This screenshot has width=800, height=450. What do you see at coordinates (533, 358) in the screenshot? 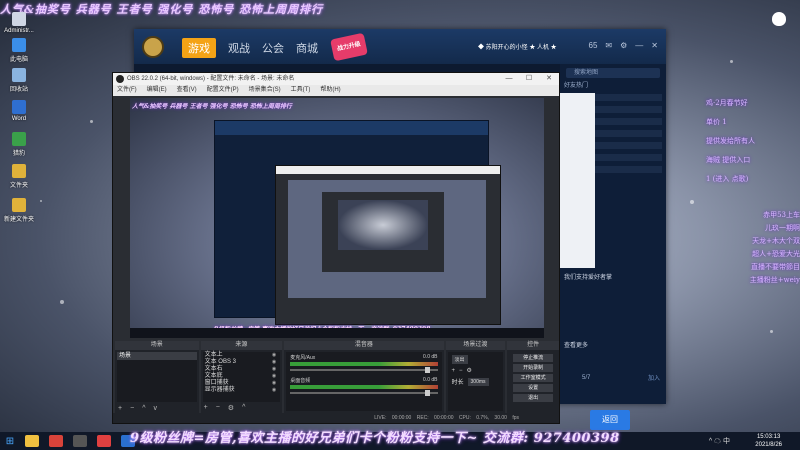
I see `stop-stream-button: 停止推流` at bounding box center [533, 358].